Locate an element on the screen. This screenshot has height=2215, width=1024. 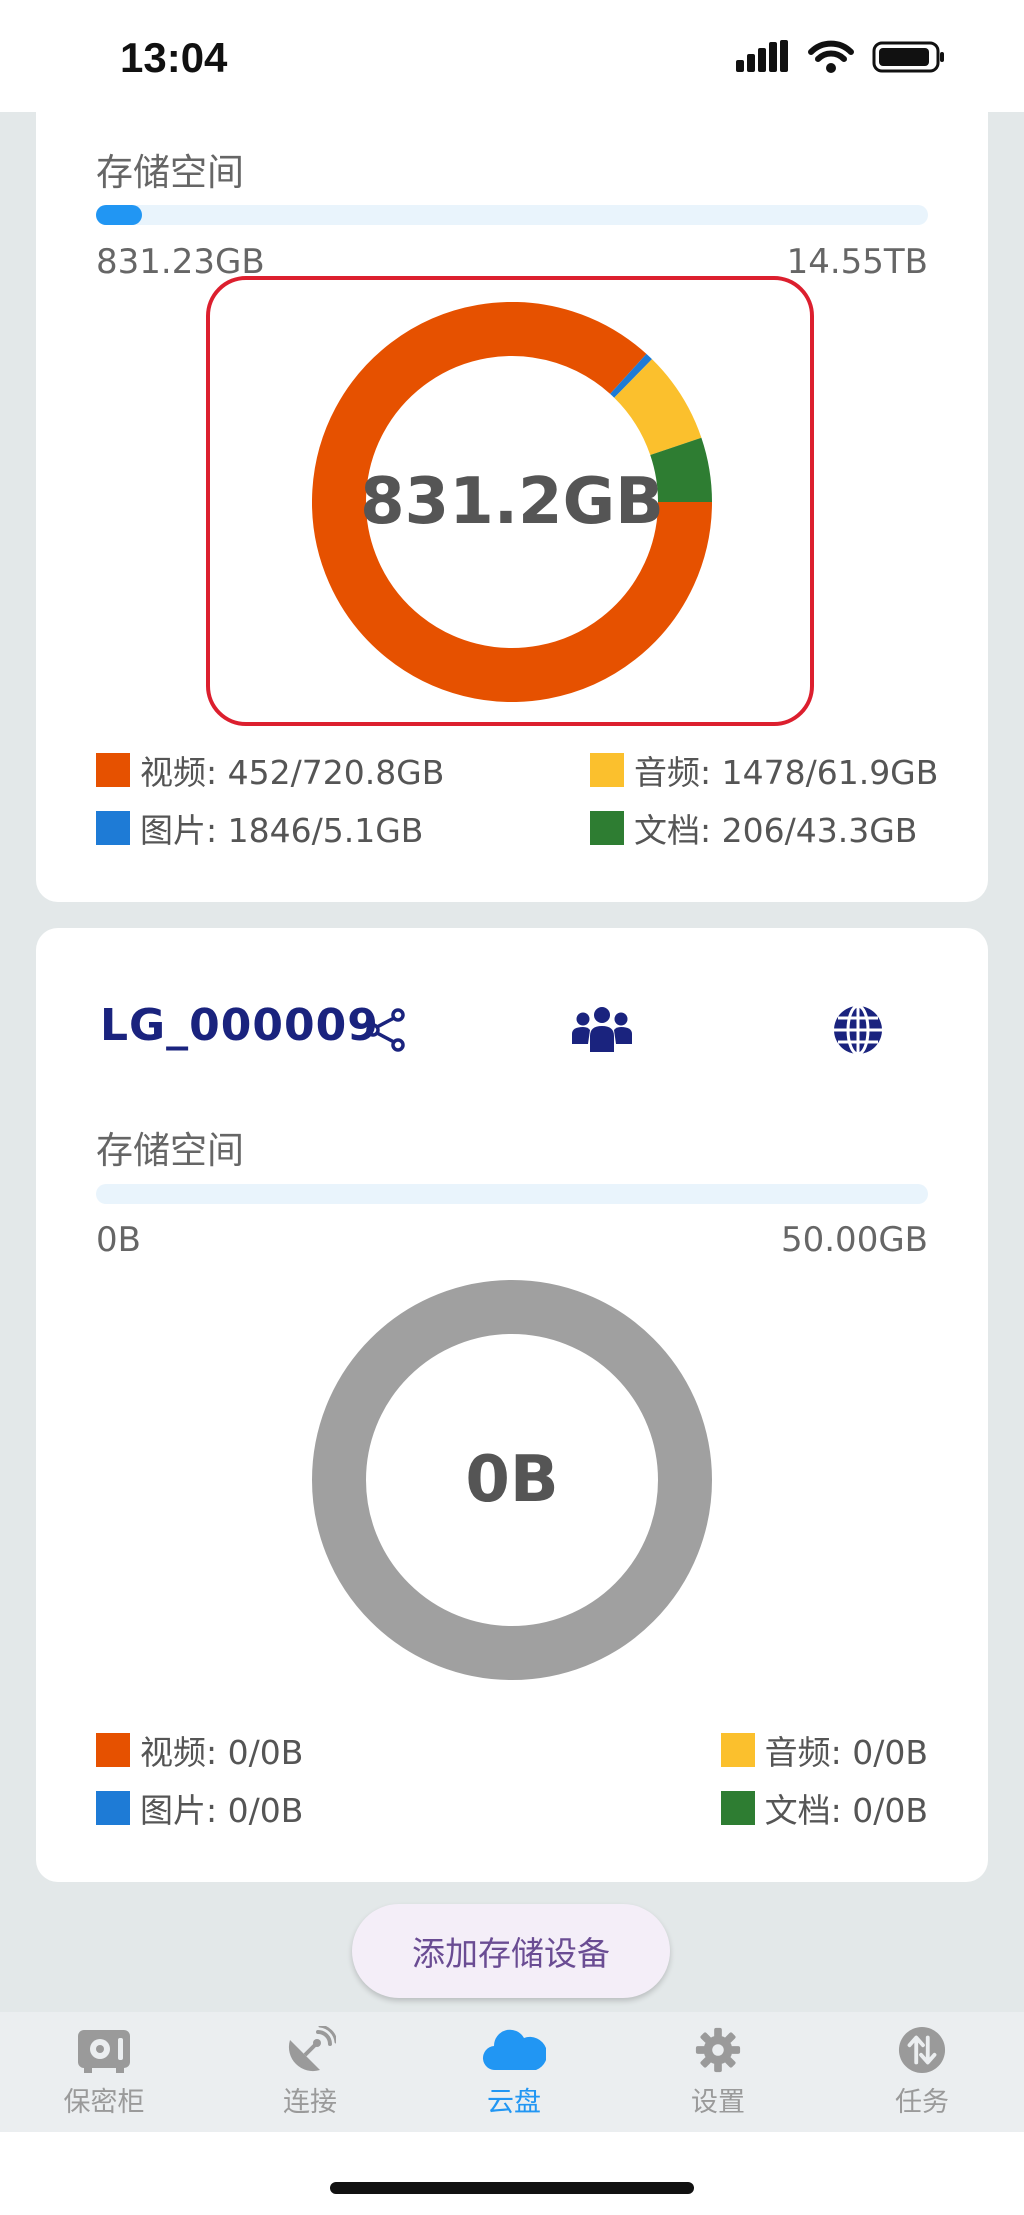
cloud-icon is located at coordinates (514, 2050).